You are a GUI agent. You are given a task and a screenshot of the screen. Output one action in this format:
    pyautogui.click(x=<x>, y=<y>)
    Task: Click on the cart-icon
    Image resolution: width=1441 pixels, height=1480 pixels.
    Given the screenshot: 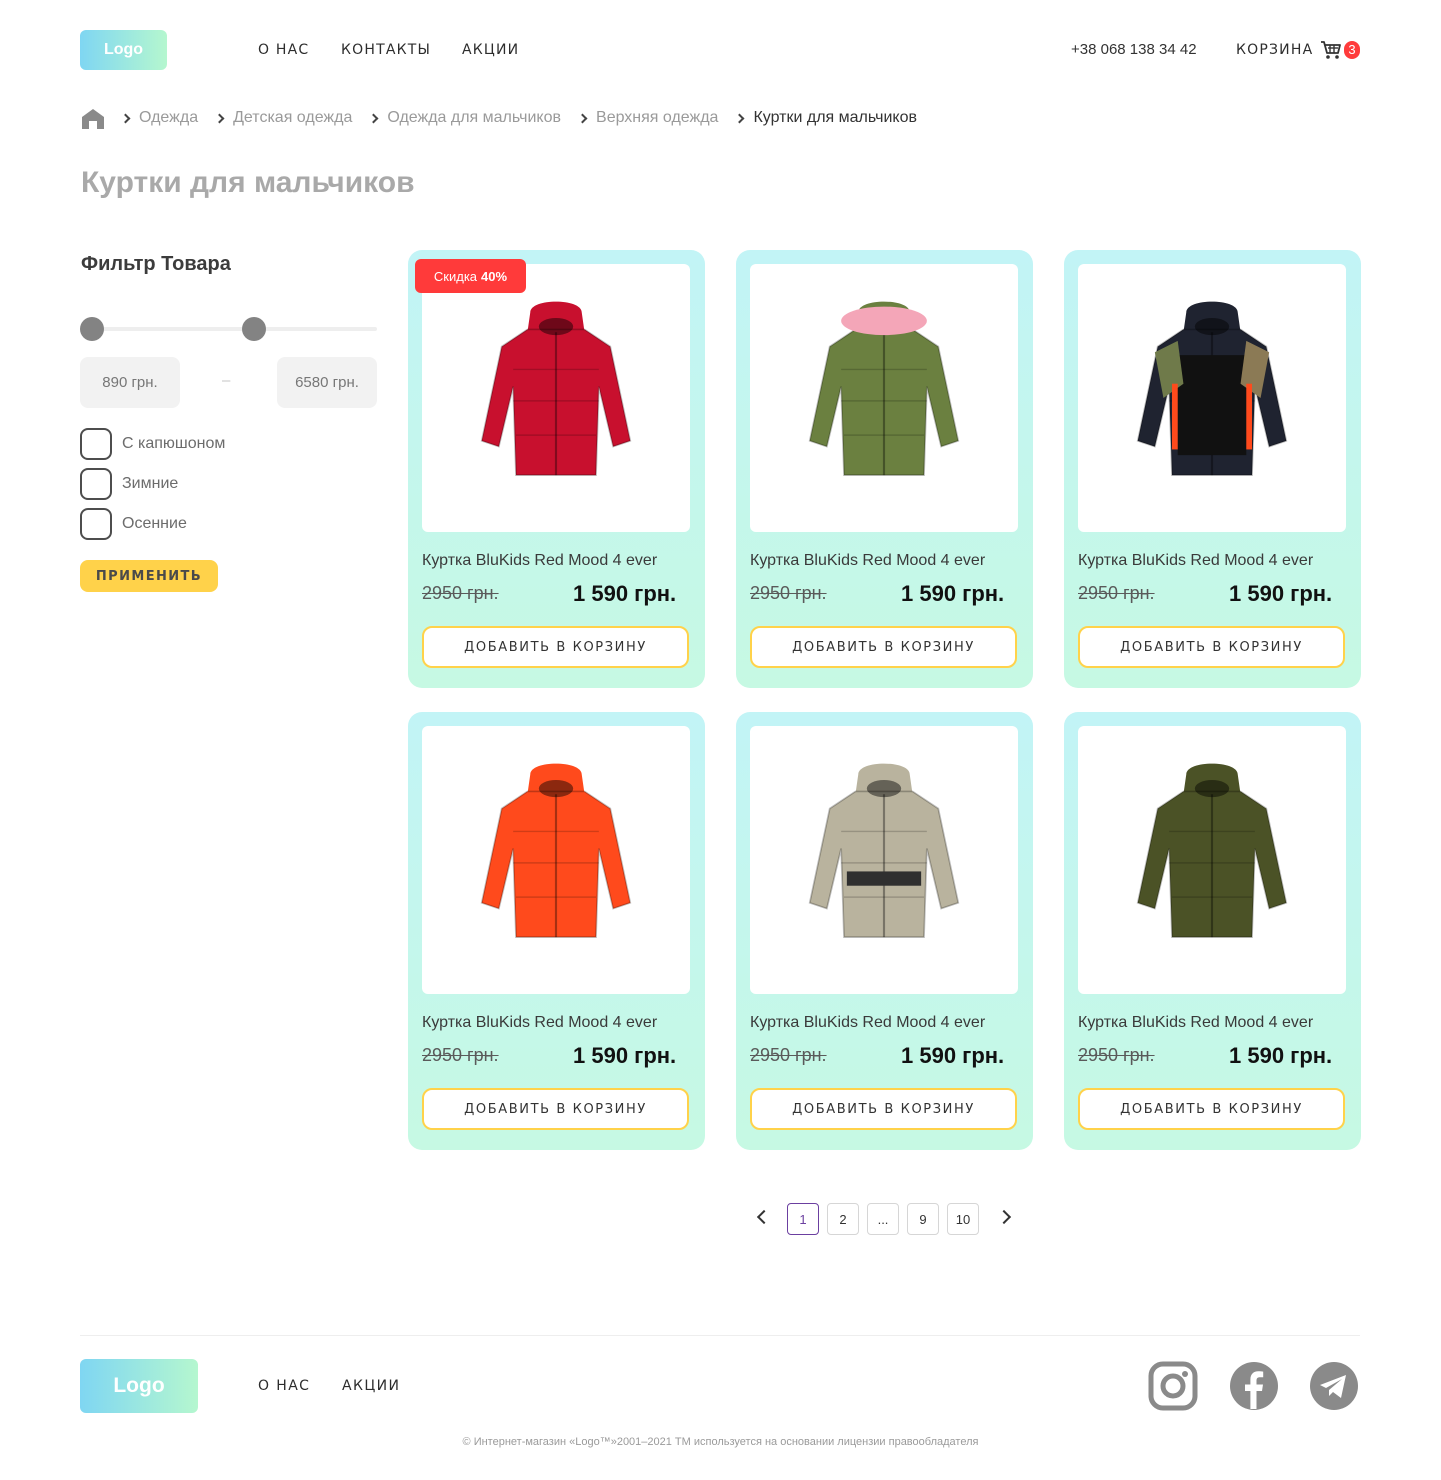 What is the action you would take?
    pyautogui.click(x=1331, y=50)
    